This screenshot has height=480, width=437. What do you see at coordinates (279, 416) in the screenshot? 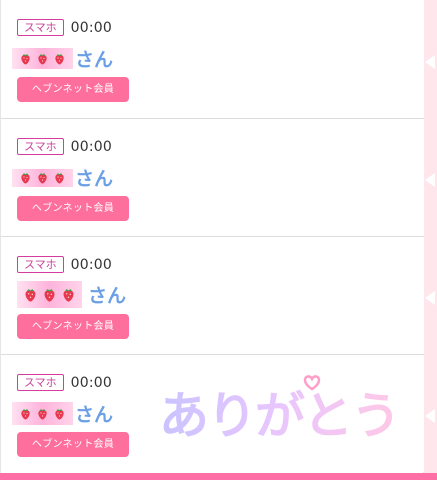
I see `stamp-text: ありがとう` at bounding box center [279, 416].